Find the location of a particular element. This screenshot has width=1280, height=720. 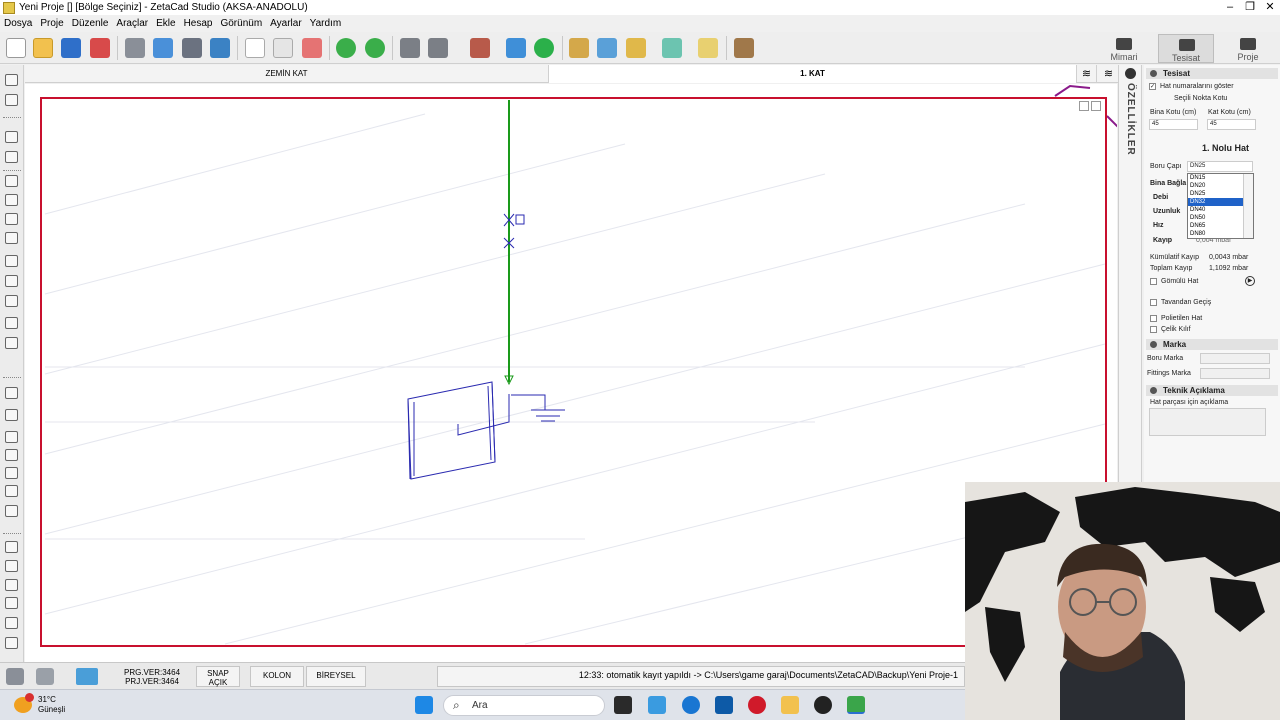

windows-start-icon is located at coordinates (424, 705).